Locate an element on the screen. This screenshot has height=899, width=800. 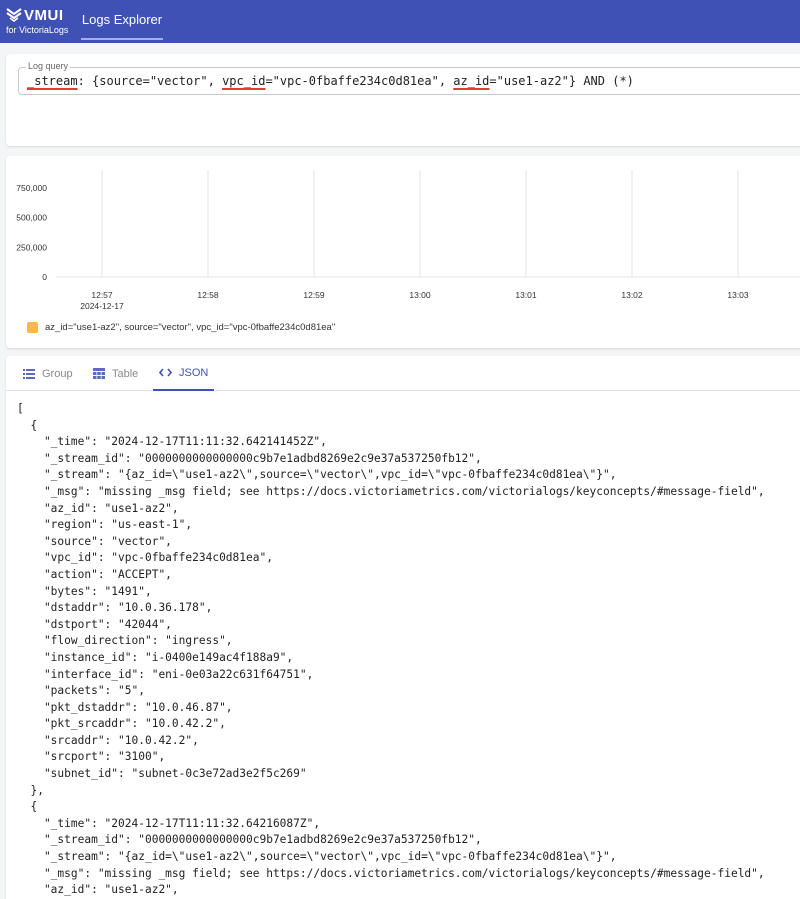
json-line: "pkt_dstaddr": "10.0.46.87", is located at coordinates (125, 707).